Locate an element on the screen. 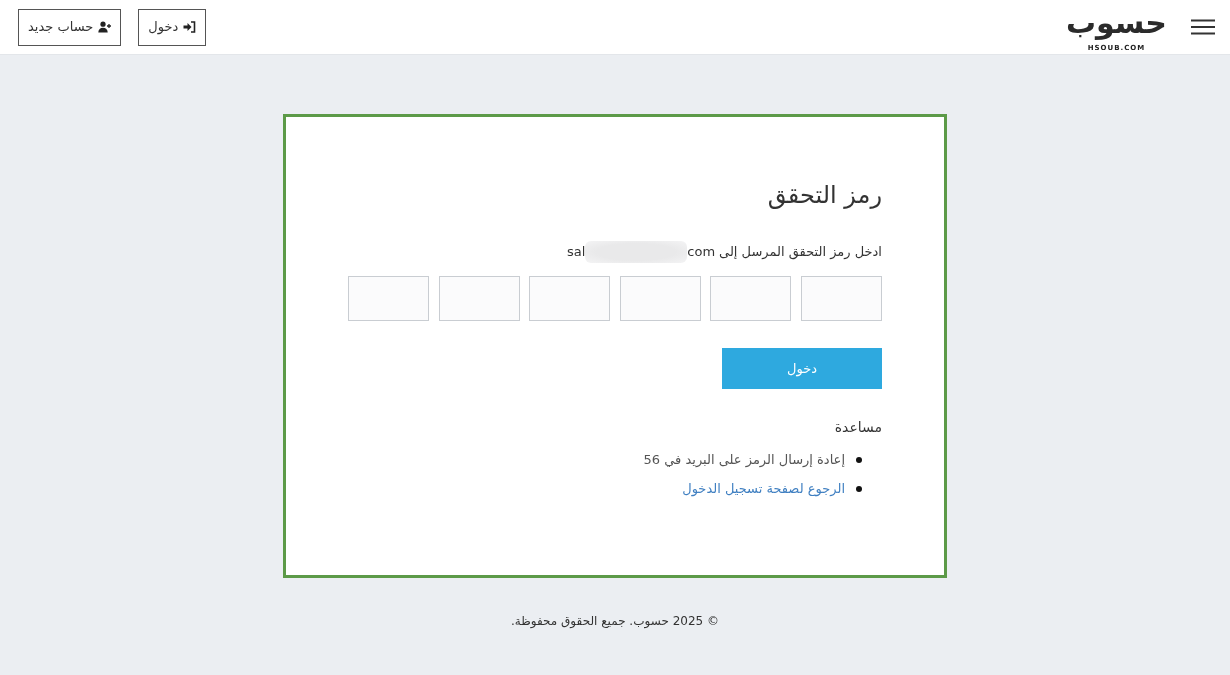  email-end: com is located at coordinates (701, 252).